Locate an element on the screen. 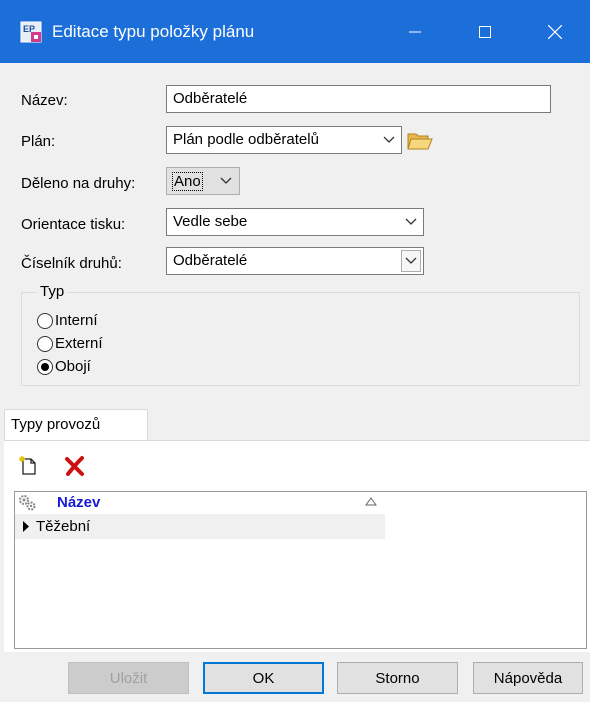 The width and height of the screenshot is (590, 702). ciselnik-label: Číselník druhů: is located at coordinates (71, 263).